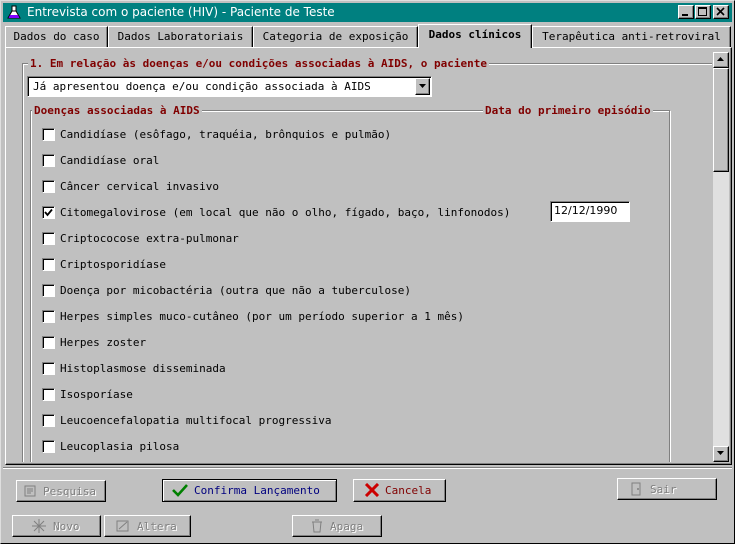 The height and width of the screenshot is (544, 735). I want to click on disease-label: Histoplasmose disseminada, so click(143, 368).